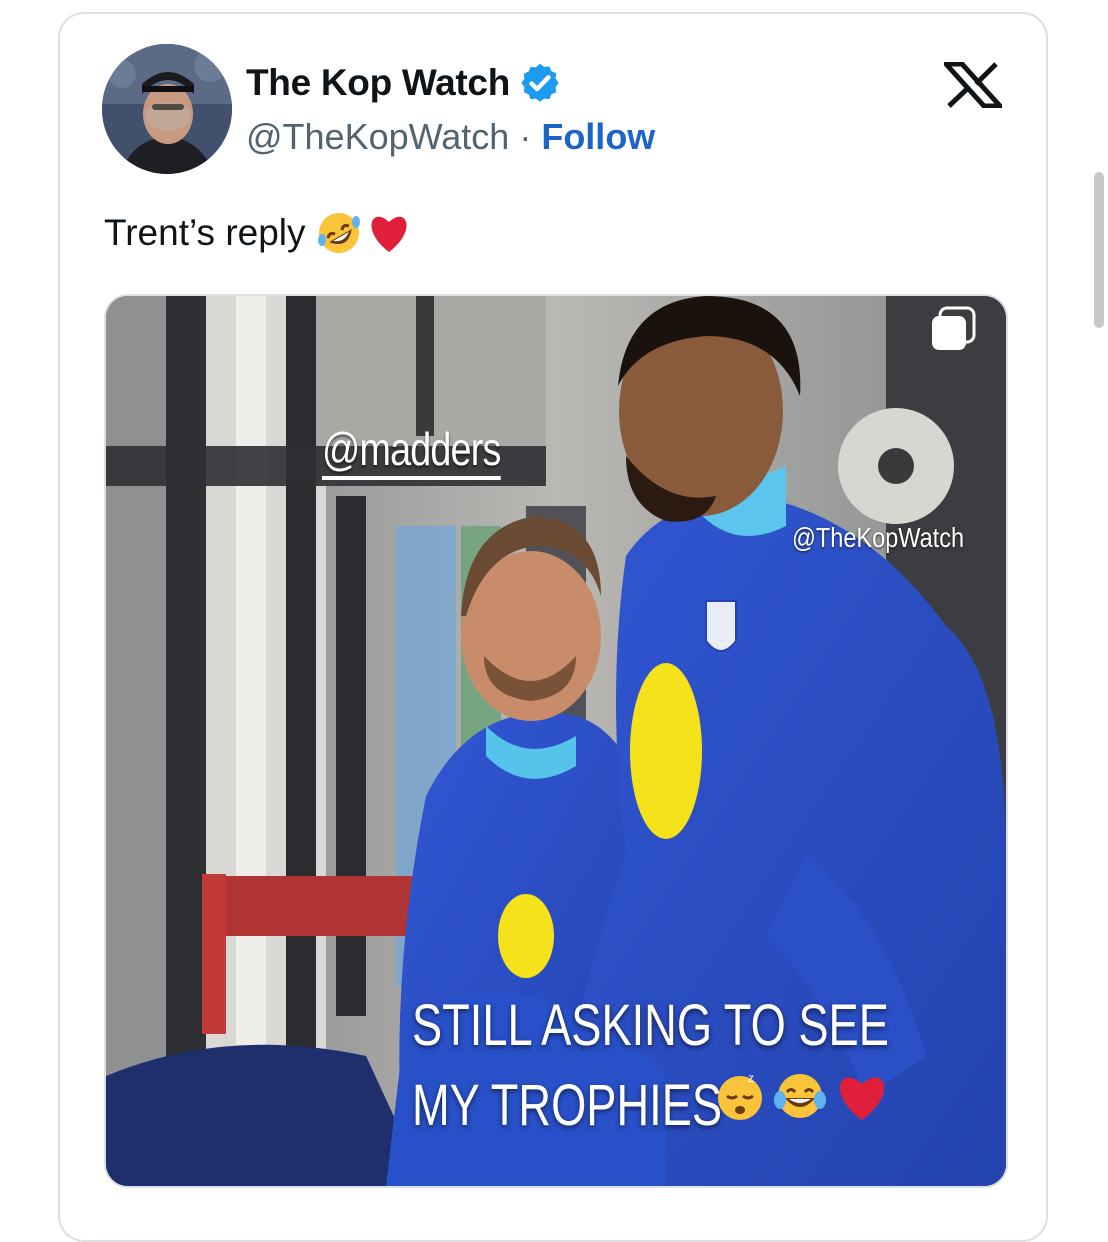 The width and height of the screenshot is (1108, 1242). I want to click on avatar, so click(167, 109).